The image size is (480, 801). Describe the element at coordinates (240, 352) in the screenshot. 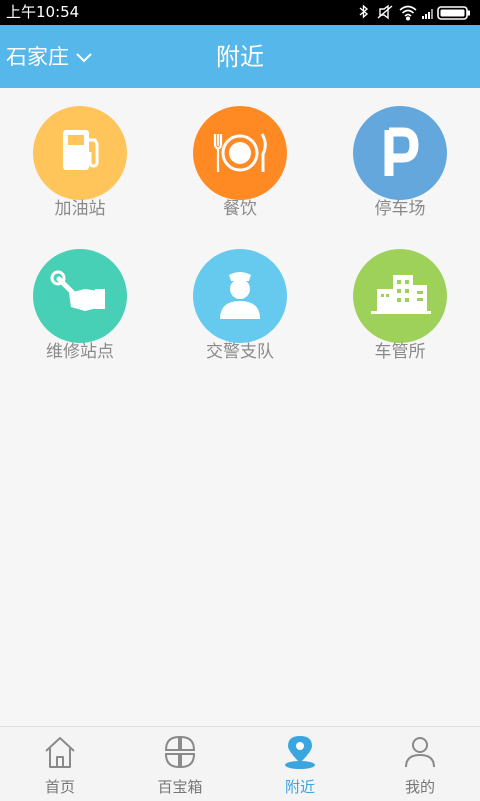

I see `category-label: 交警支队` at that location.